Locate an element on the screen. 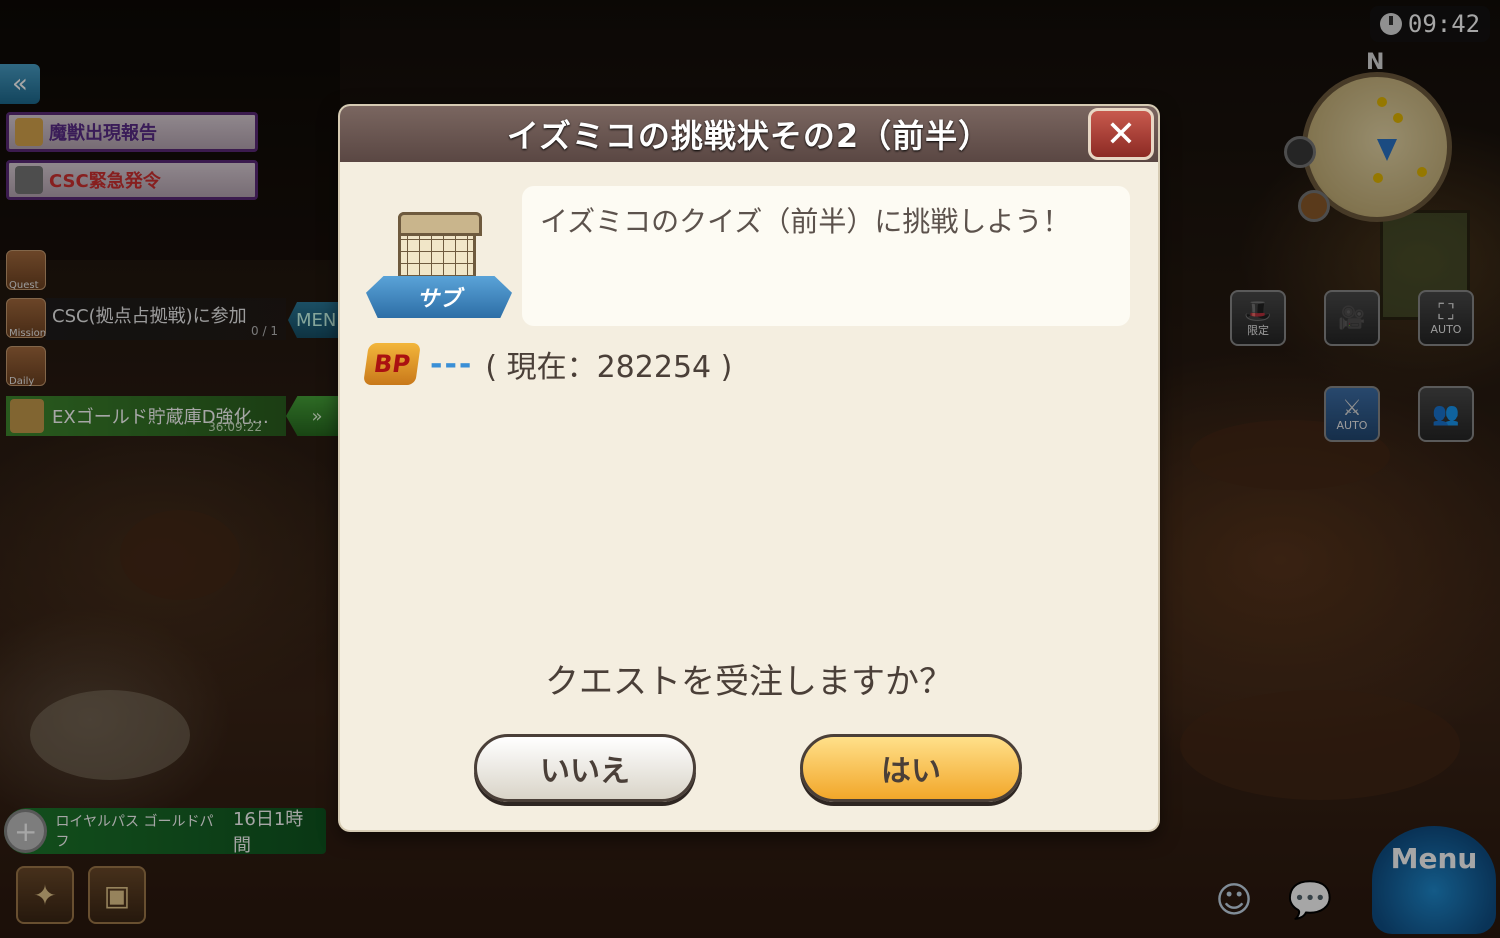 The height and width of the screenshot is (938, 1500). dialog-header: イズミコの挑戦状その2（前半） is located at coordinates (749, 134).